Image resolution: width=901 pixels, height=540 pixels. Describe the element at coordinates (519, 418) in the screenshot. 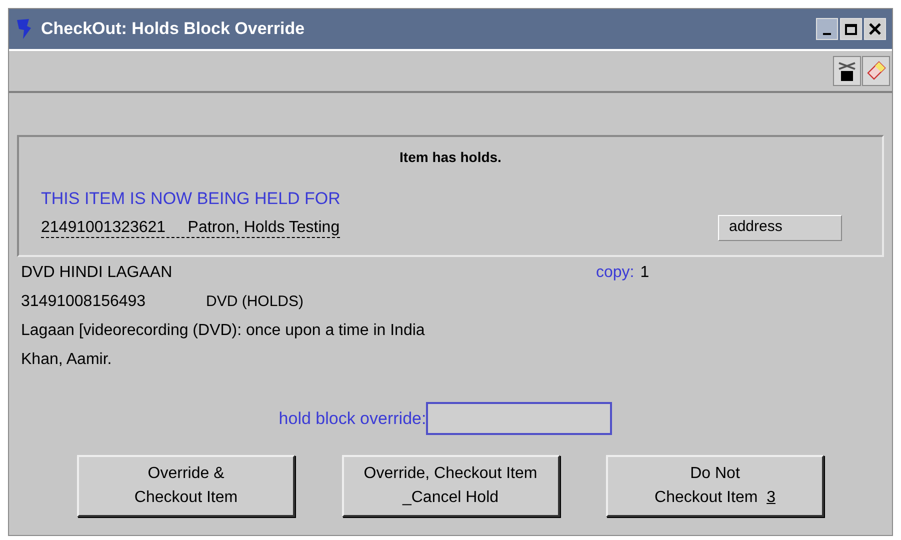

I see `override-field` at that location.